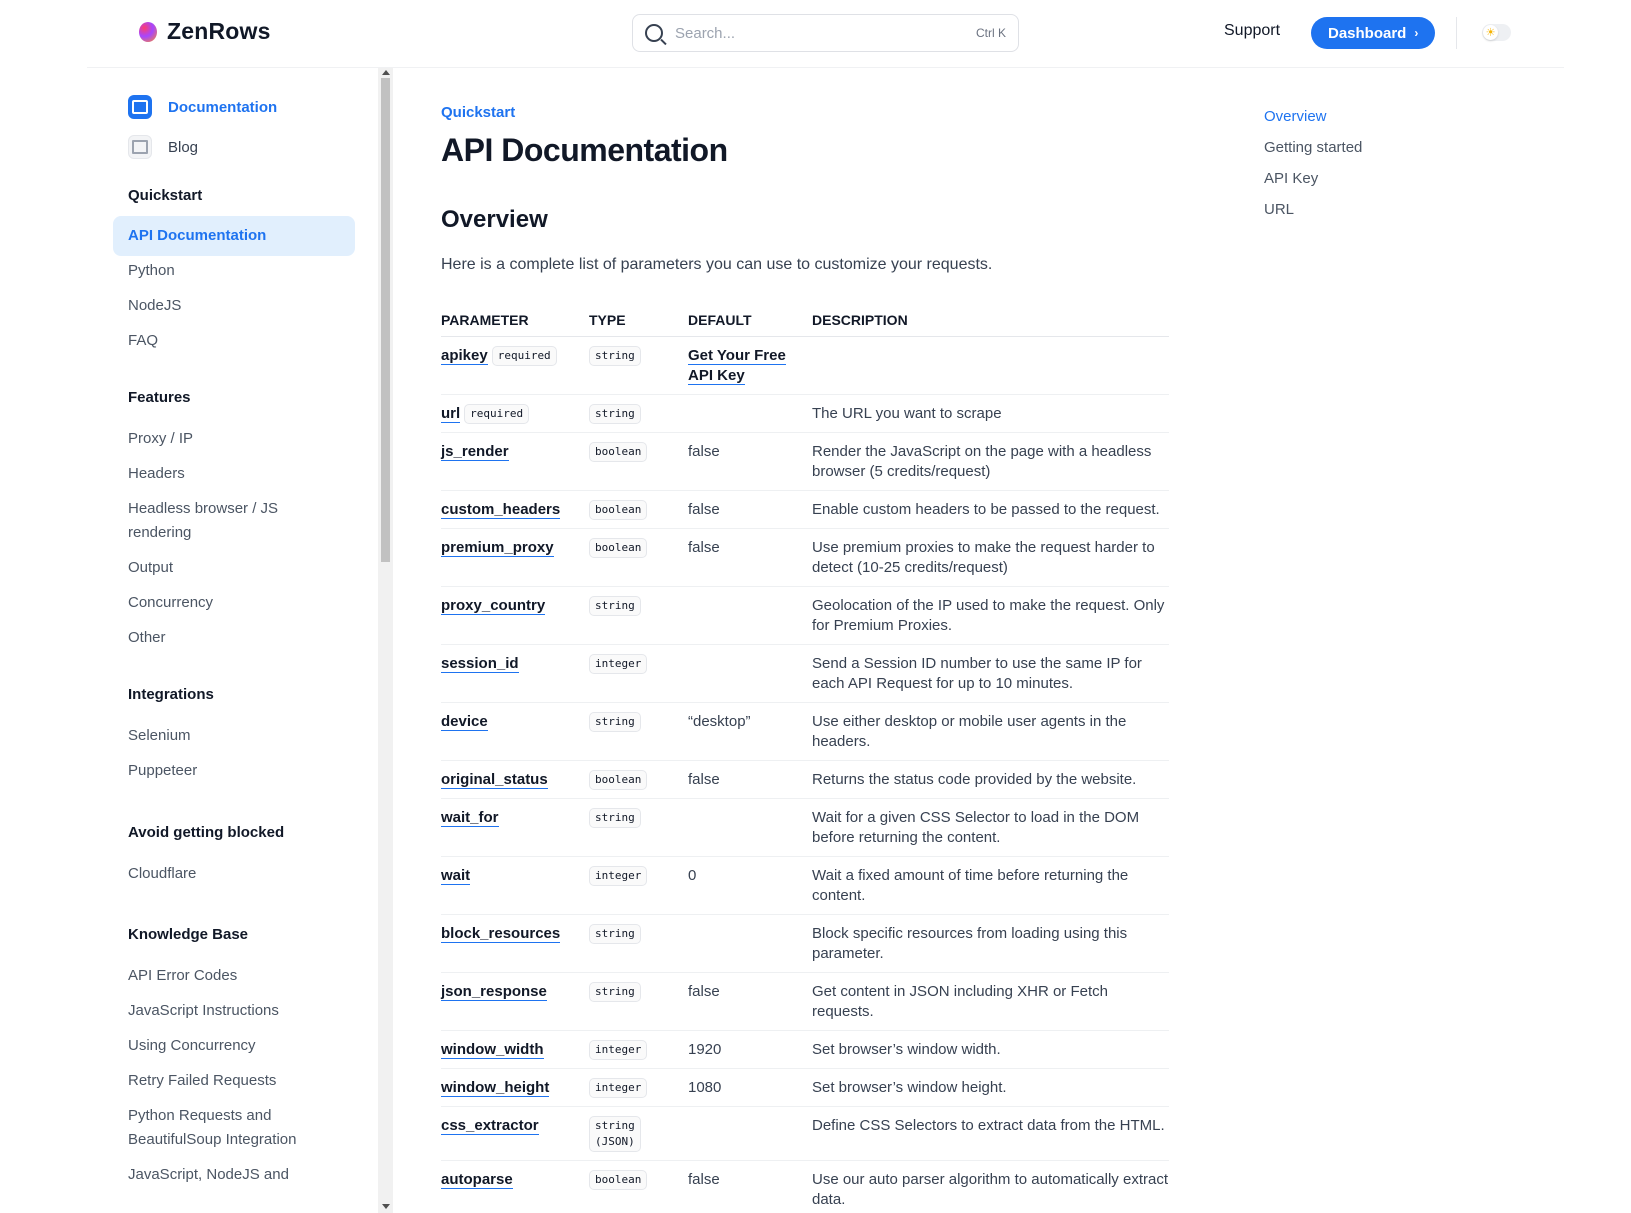  Describe the element at coordinates (515, 885) in the screenshot. I see `parameter-cell: wait` at that location.